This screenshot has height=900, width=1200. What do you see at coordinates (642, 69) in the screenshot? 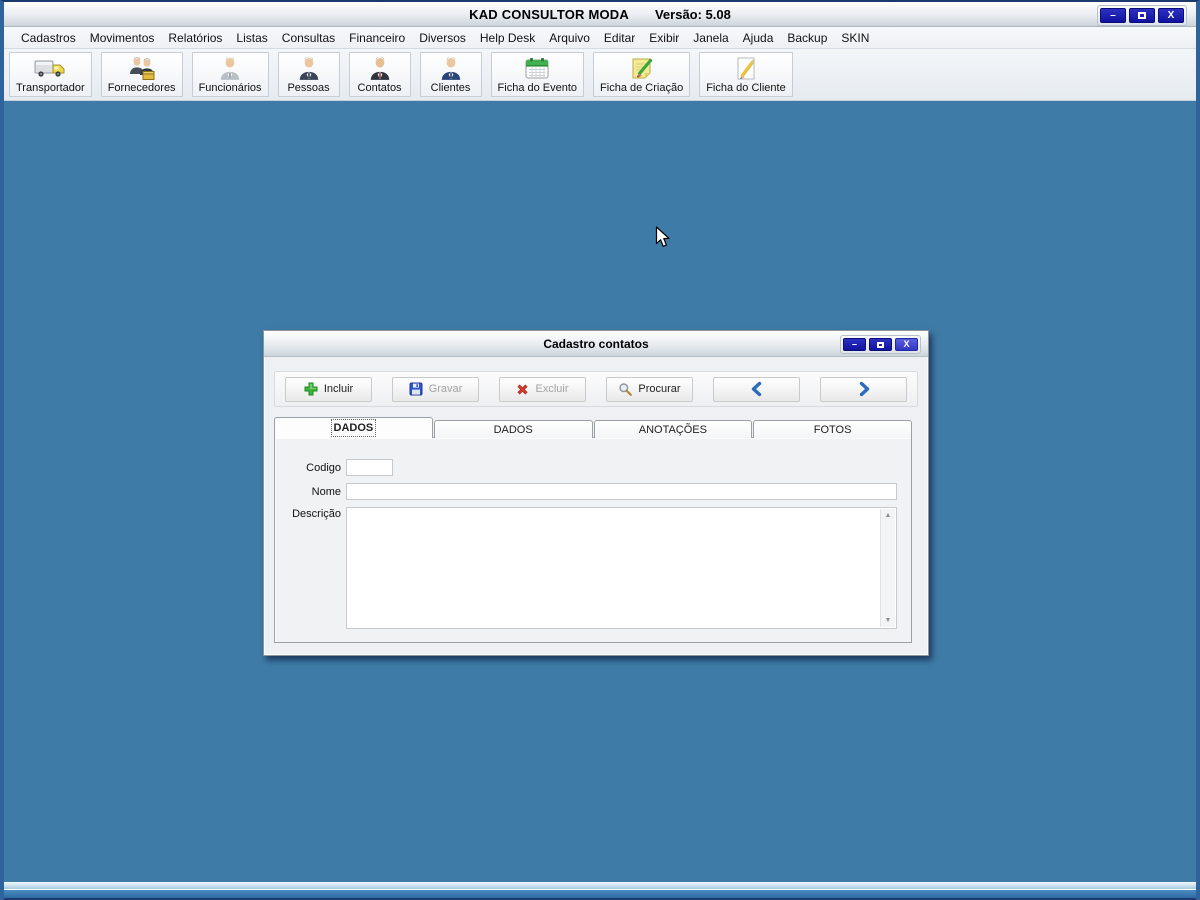
I see `creation-note-icon` at bounding box center [642, 69].